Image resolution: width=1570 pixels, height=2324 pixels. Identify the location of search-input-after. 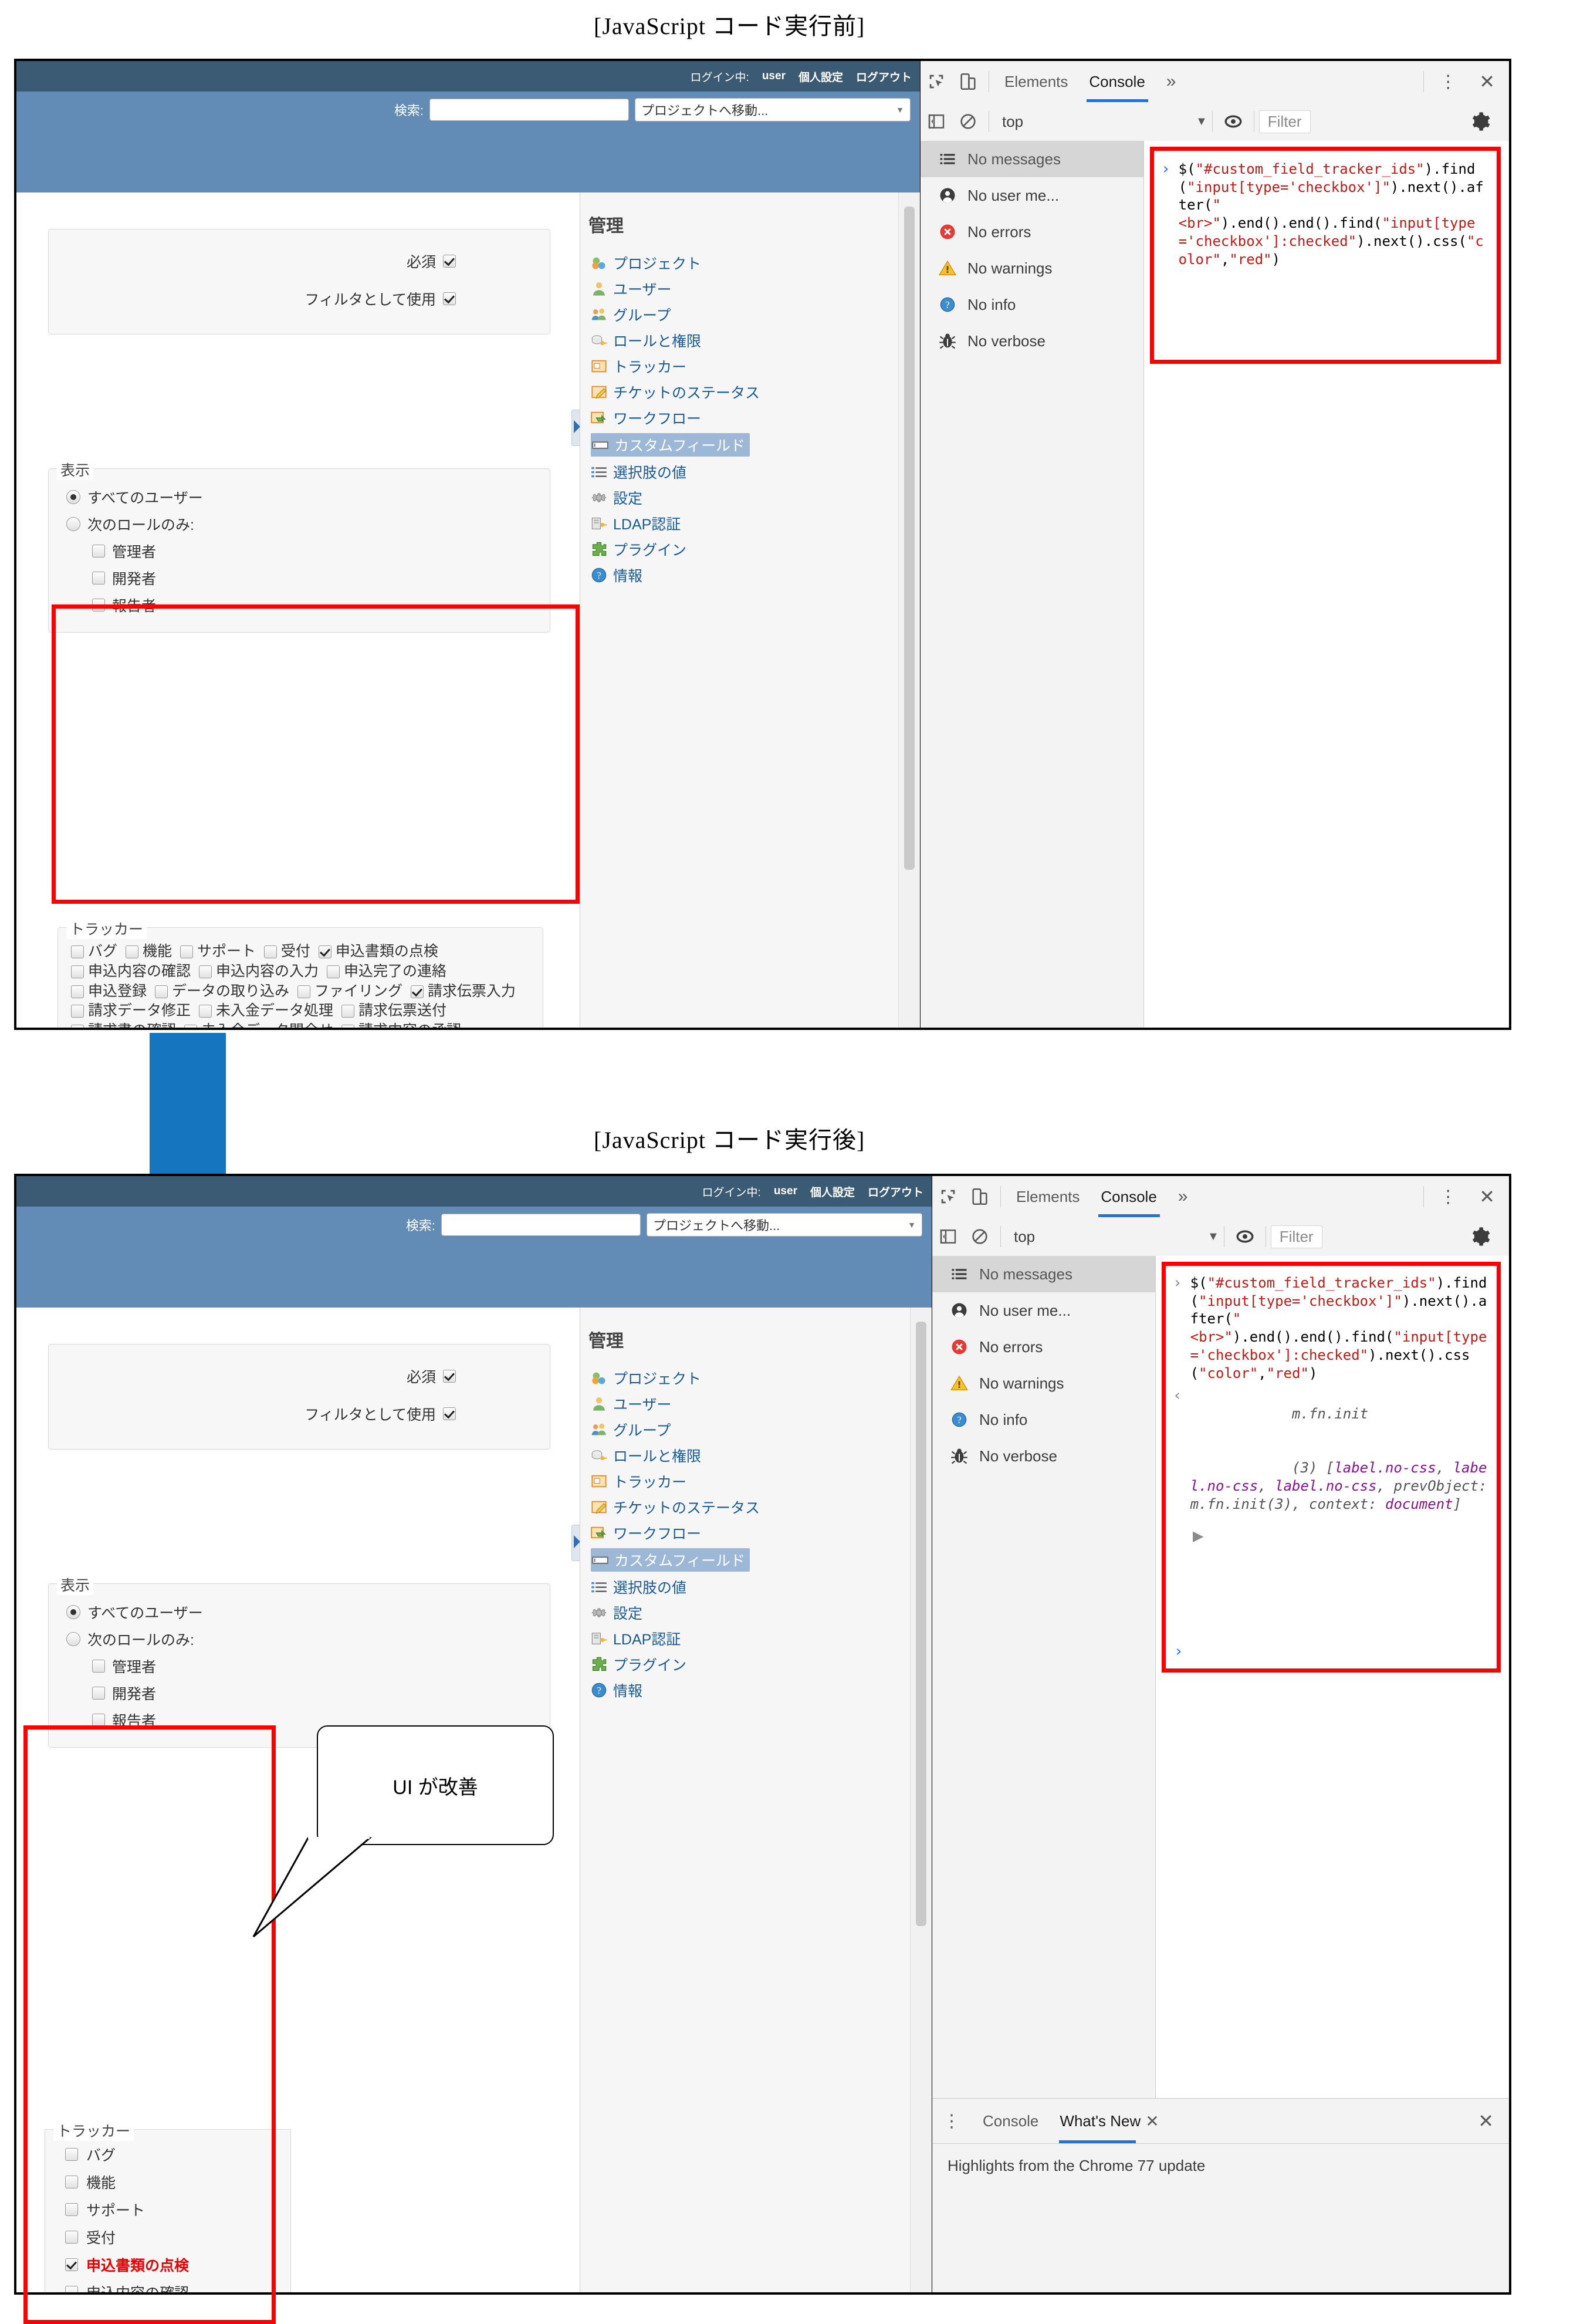
(541, 1225).